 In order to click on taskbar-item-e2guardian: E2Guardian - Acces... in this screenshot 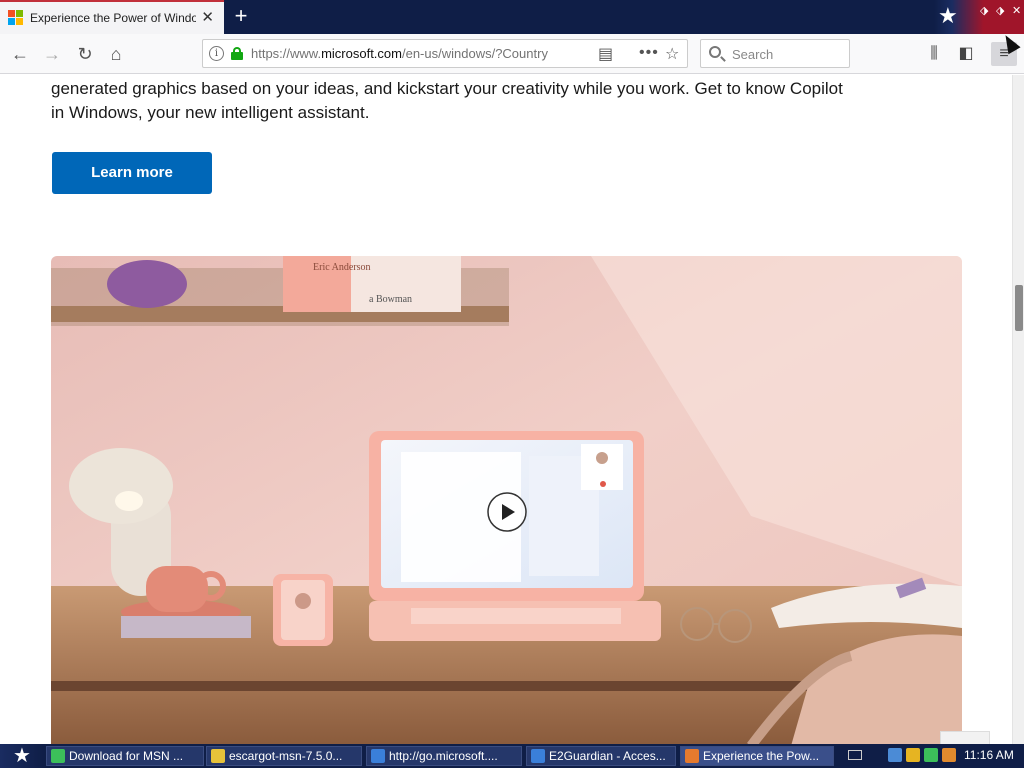, I will do `click(601, 756)`.